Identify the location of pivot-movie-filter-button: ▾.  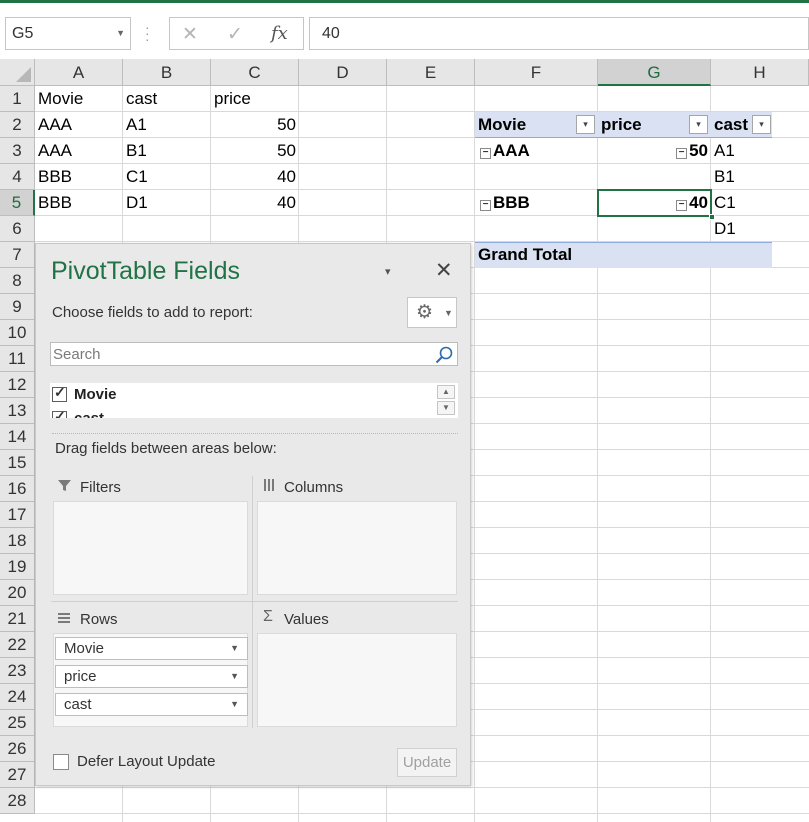
(585, 124).